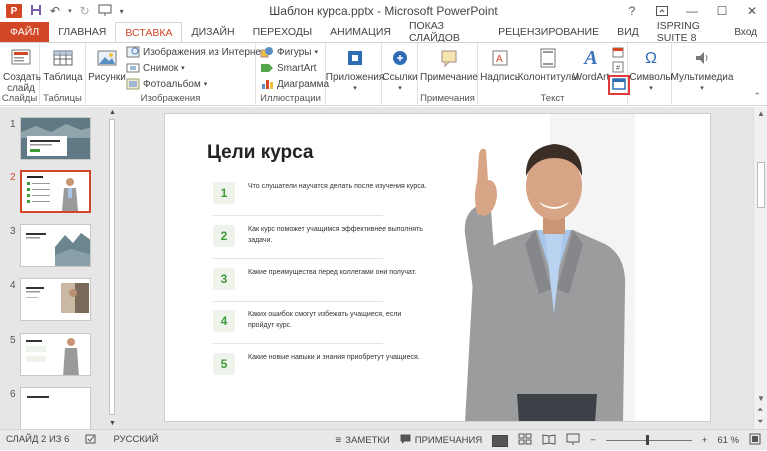 The image size is (767, 451). I want to click on links-dropdown-icon: ▾, so click(400, 88).